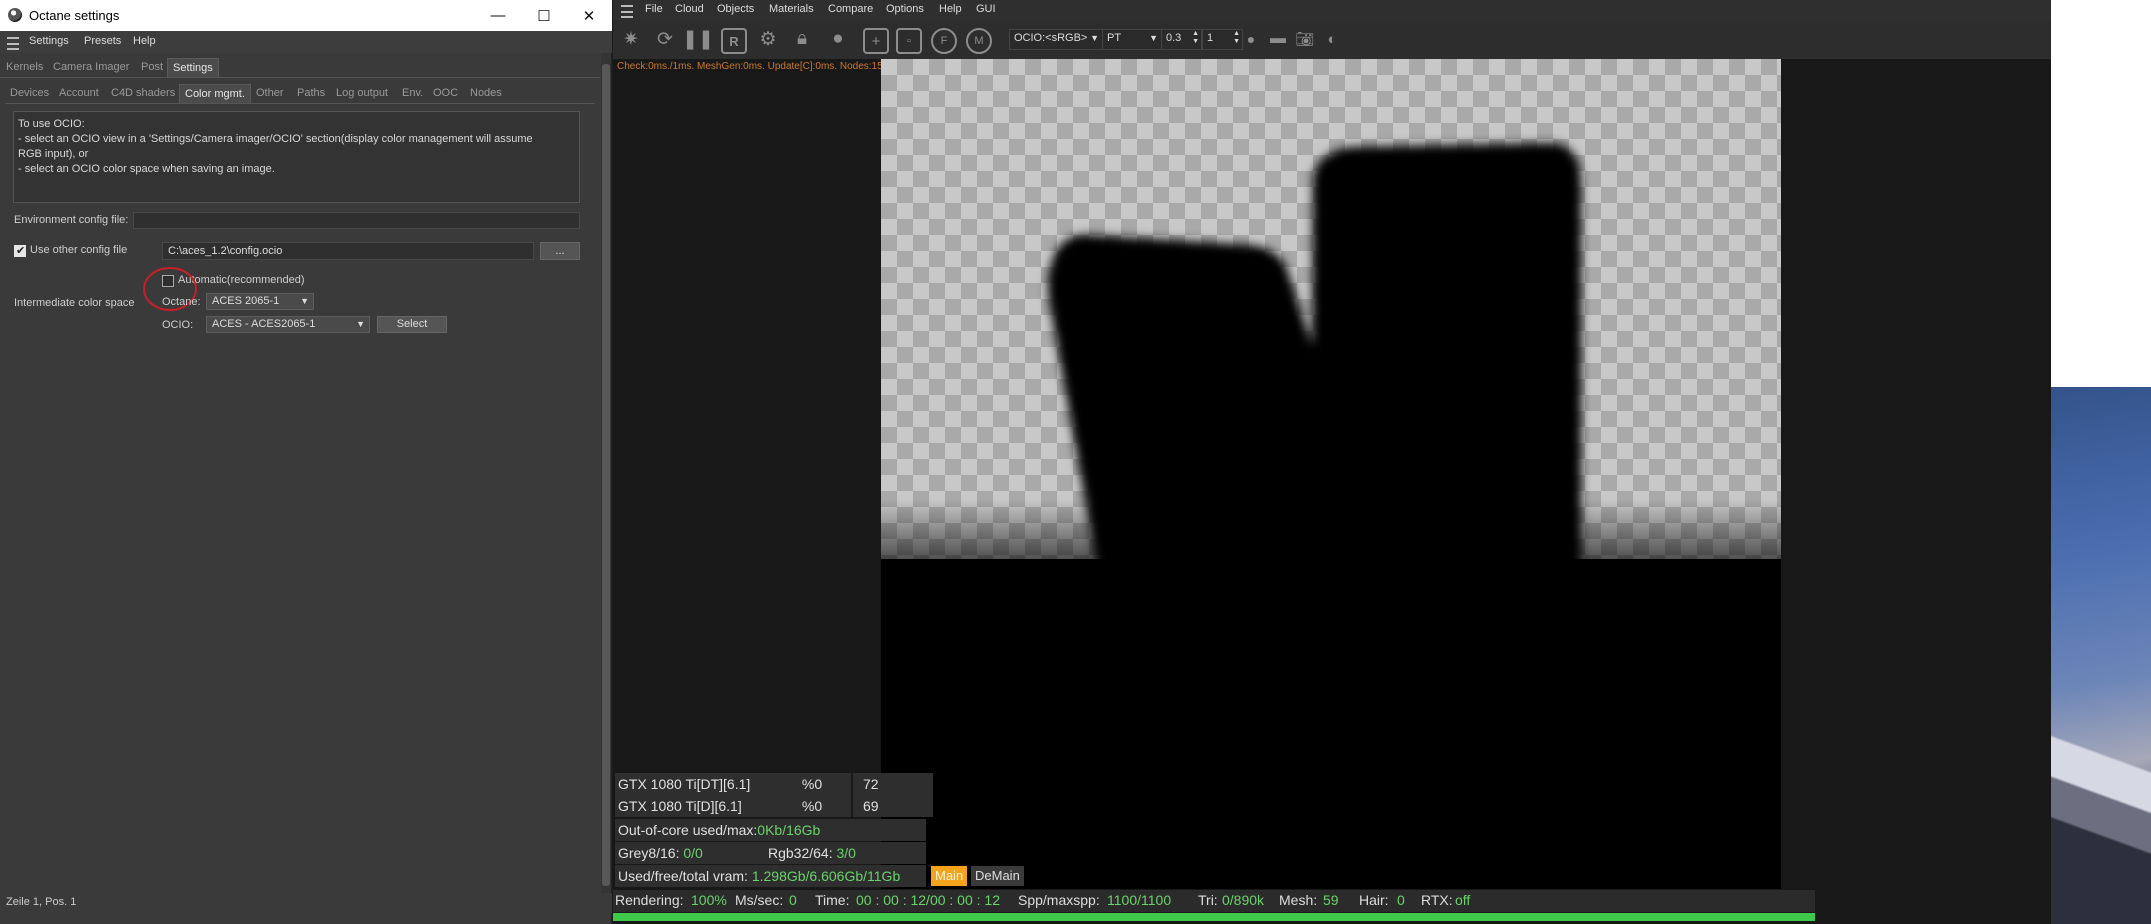 This screenshot has height=924, width=2151. I want to click on menu-cloud: Cloud, so click(689, 9).